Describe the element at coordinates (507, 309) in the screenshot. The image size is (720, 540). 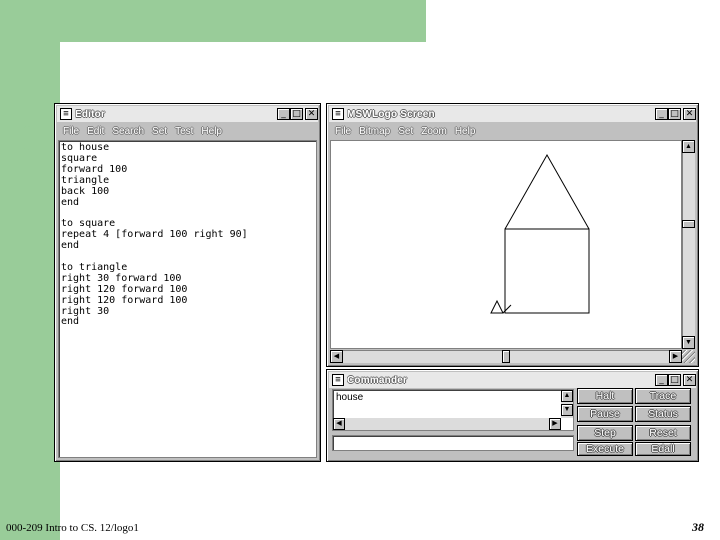
I see `turtle-heading` at that location.